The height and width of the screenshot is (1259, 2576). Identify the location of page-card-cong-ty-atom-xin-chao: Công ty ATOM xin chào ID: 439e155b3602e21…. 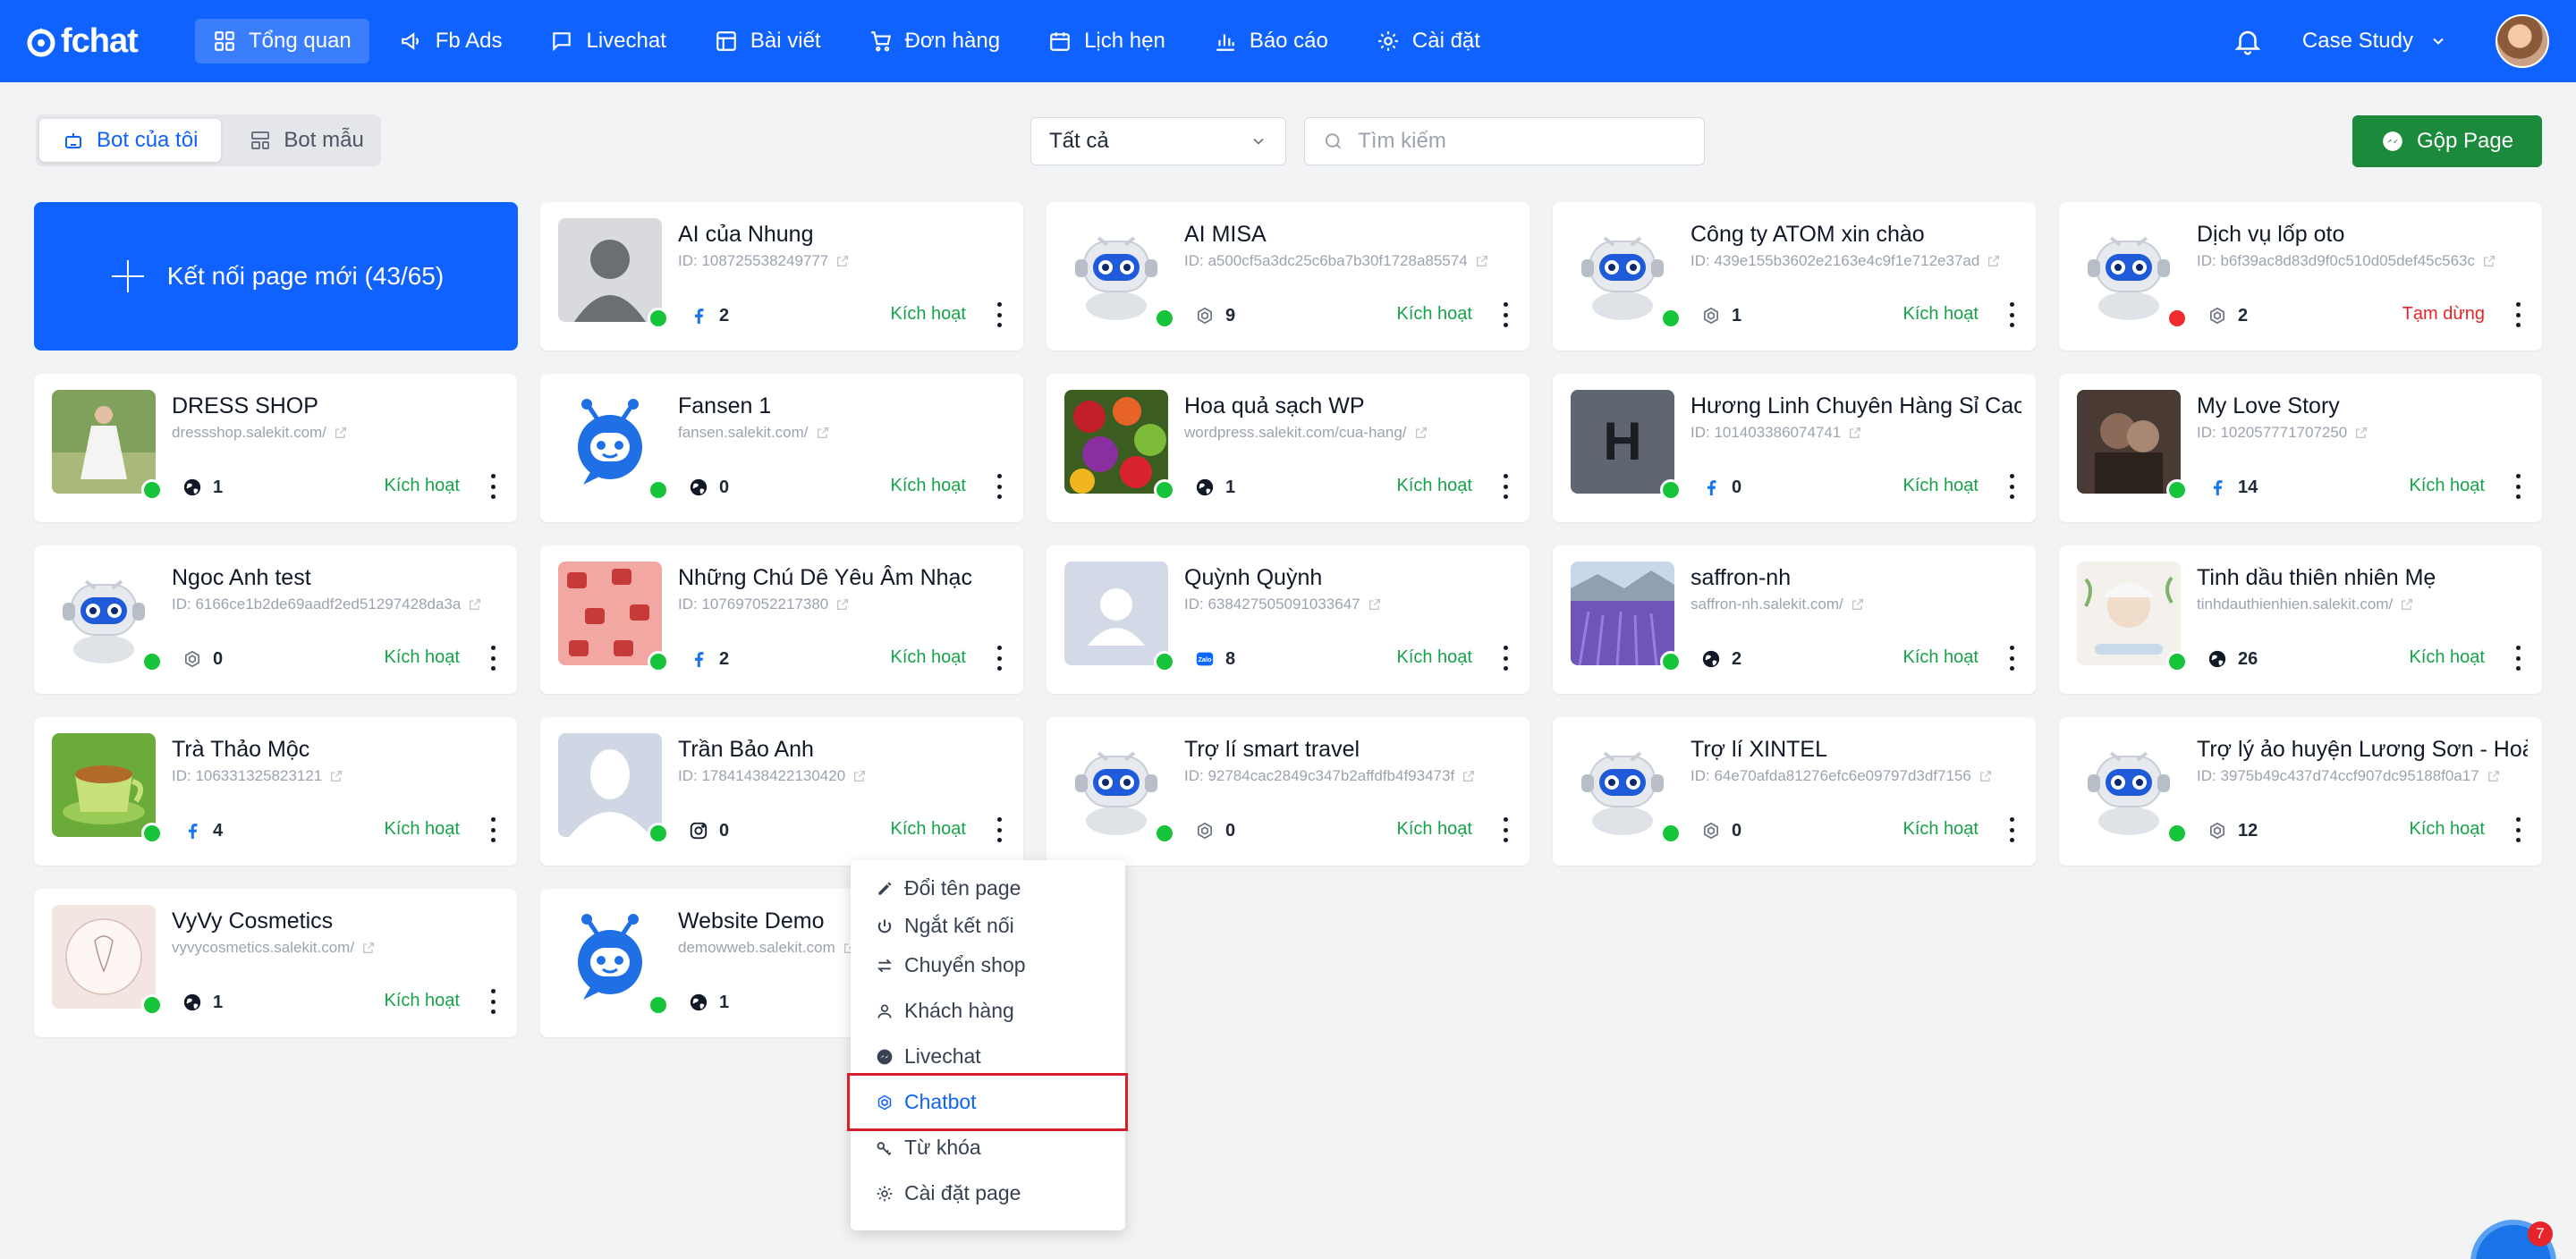
(1794, 276).